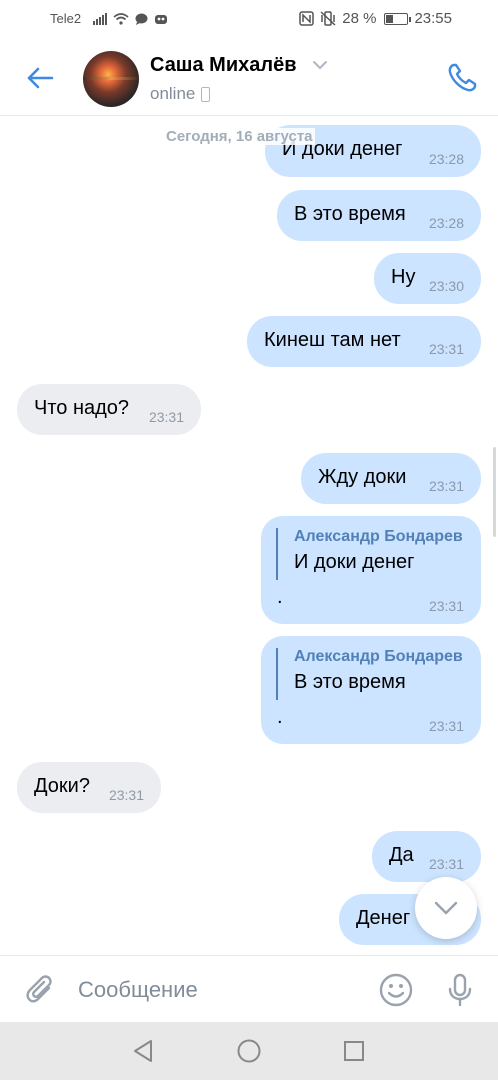  Describe the element at coordinates (82, 408) in the screenshot. I see `message-text: Что надо?` at that location.